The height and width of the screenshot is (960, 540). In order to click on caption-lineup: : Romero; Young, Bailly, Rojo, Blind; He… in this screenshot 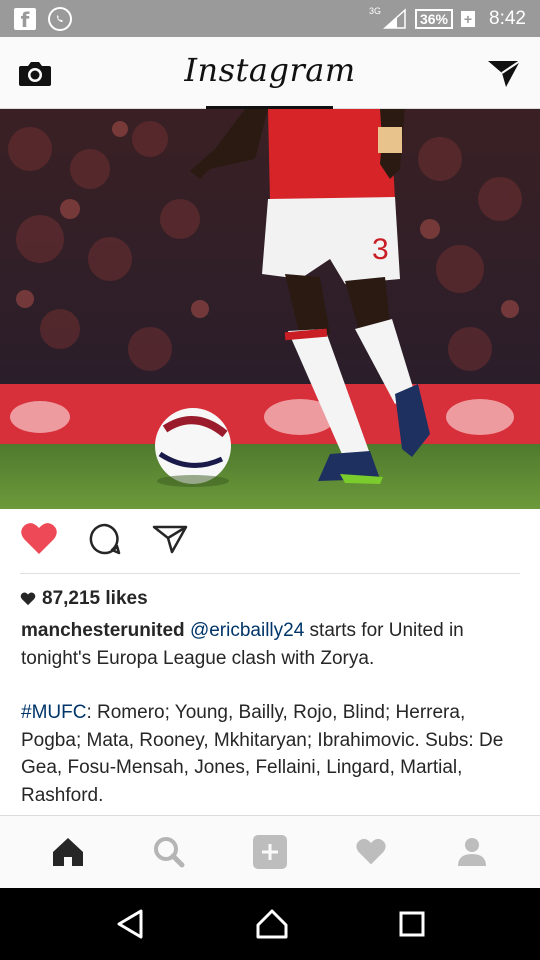, I will do `click(262, 754)`.